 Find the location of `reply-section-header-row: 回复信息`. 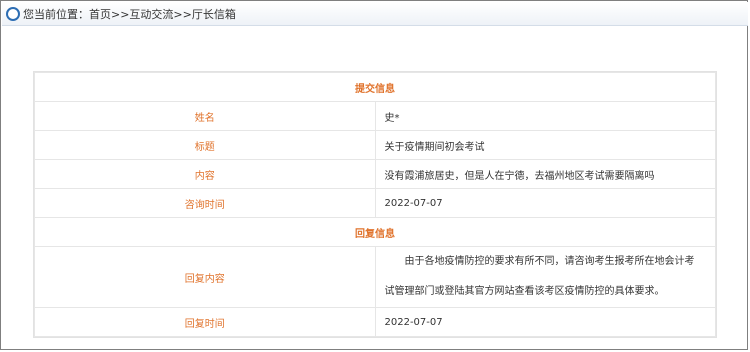

reply-section-header-row: 回复信息 is located at coordinates (375, 232).